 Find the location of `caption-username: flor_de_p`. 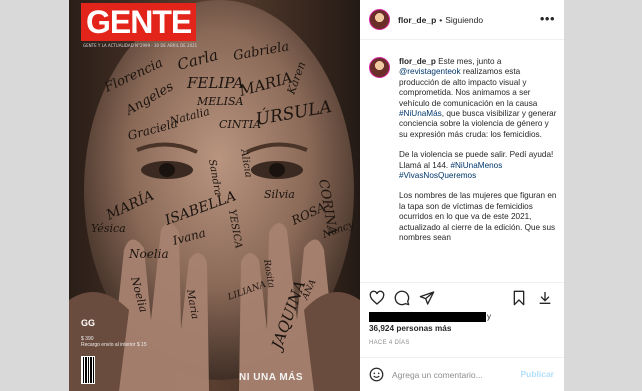

caption-username: flor_de_p is located at coordinates (417, 61).